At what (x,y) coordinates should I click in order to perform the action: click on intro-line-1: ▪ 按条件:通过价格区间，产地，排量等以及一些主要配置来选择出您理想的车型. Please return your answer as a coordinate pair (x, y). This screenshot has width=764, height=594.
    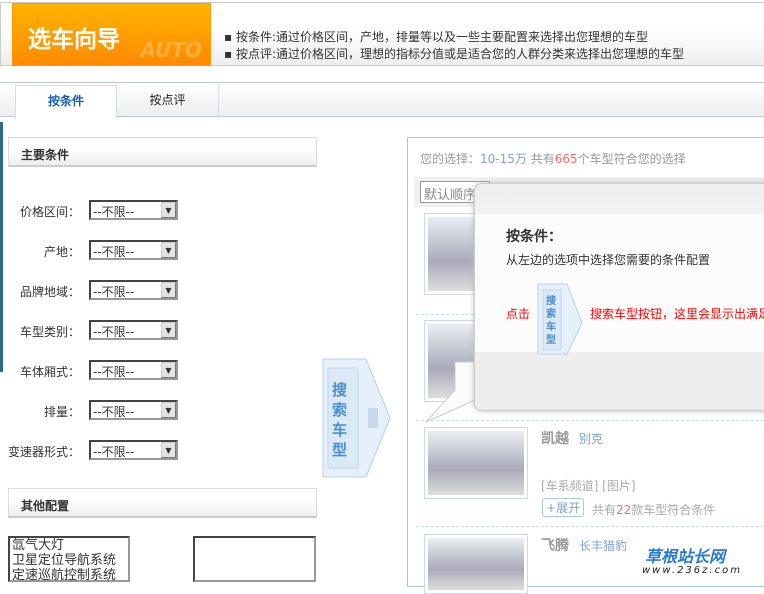
    Looking at the image, I should click on (436, 37).